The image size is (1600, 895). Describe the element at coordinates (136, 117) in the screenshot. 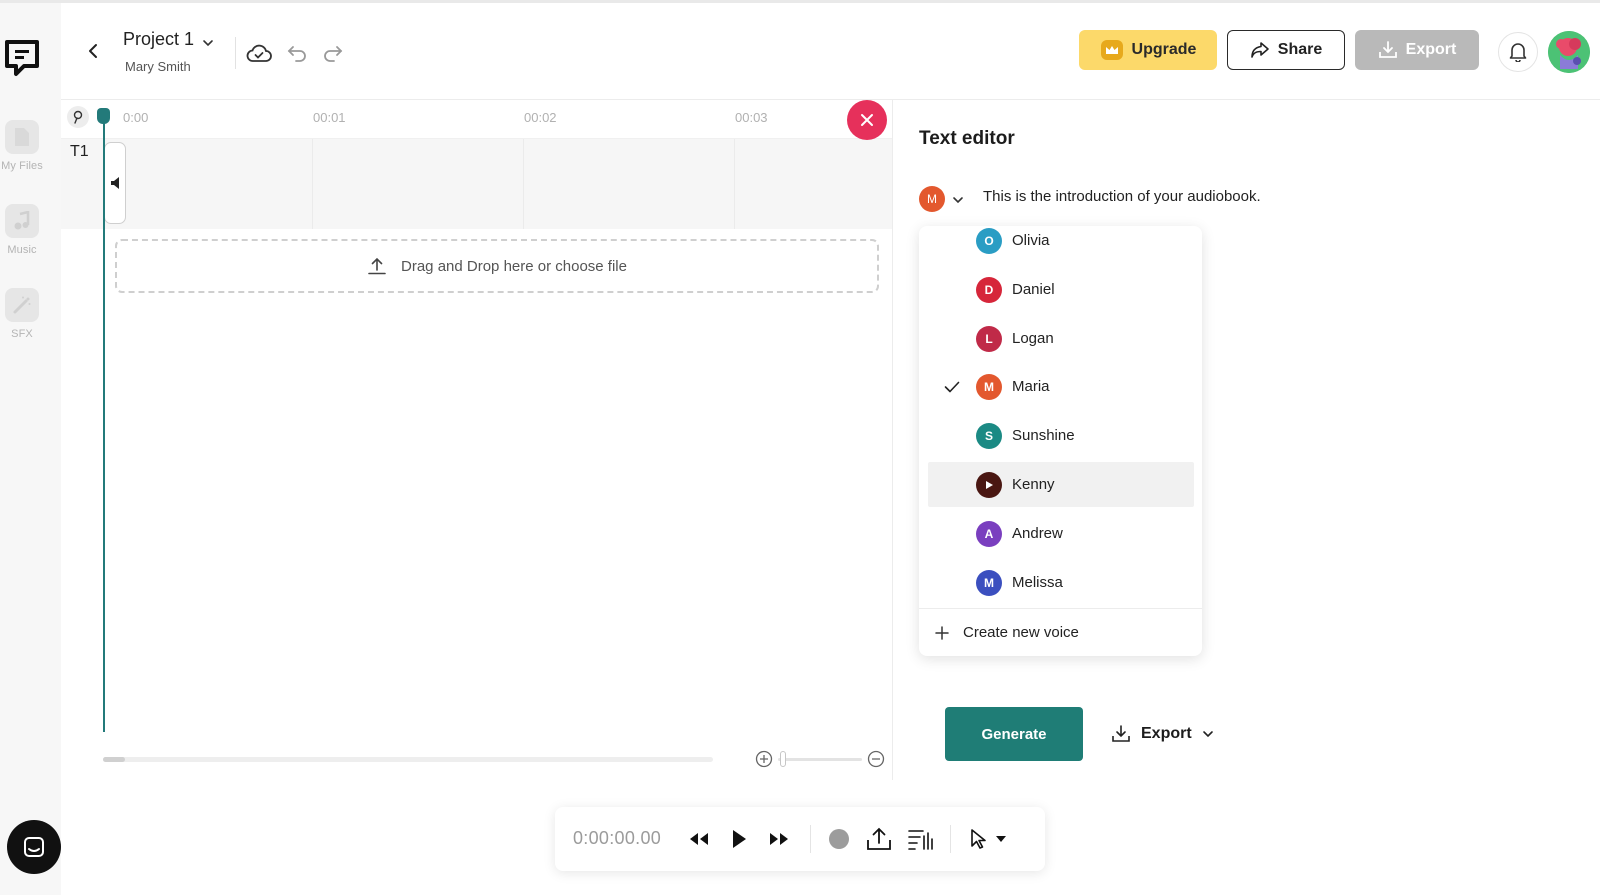

I see `ruler-tick: 0:00` at that location.